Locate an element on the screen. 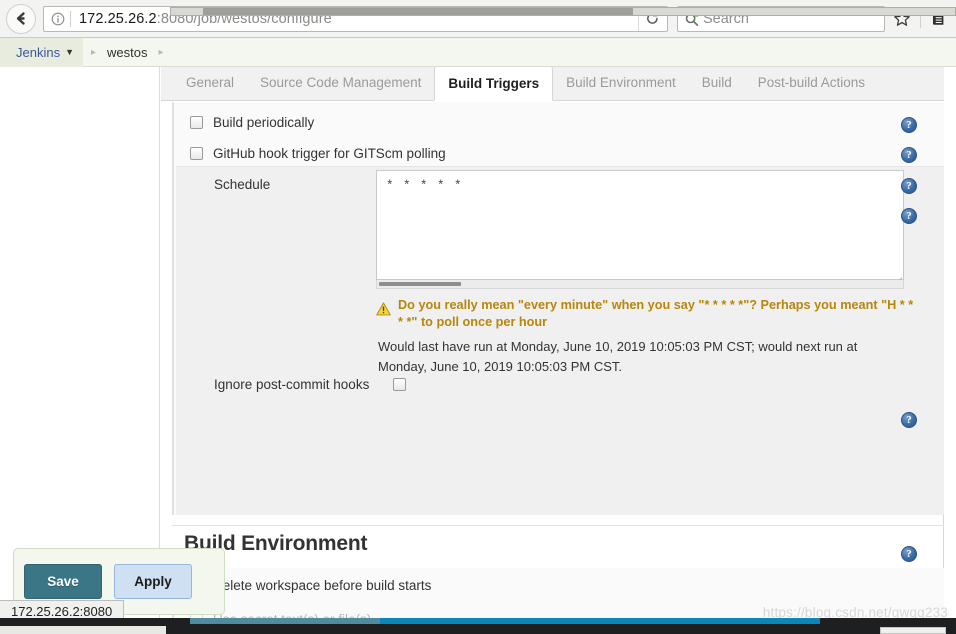  tab-build: Build is located at coordinates (717, 83).